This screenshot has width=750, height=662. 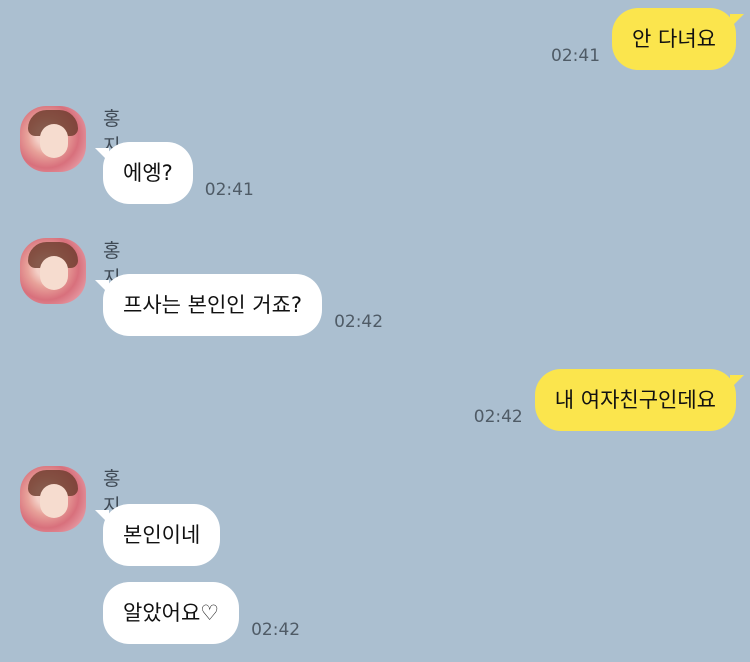 What do you see at coordinates (678, 39) in the screenshot?
I see `my-message-bubble: 안 다녀요` at bounding box center [678, 39].